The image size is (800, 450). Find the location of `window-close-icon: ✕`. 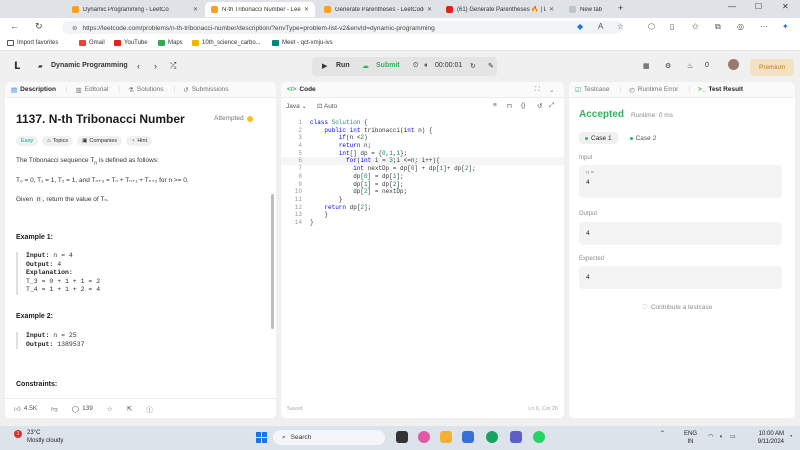

window-close-icon: ✕ is located at coordinates (785, 6).